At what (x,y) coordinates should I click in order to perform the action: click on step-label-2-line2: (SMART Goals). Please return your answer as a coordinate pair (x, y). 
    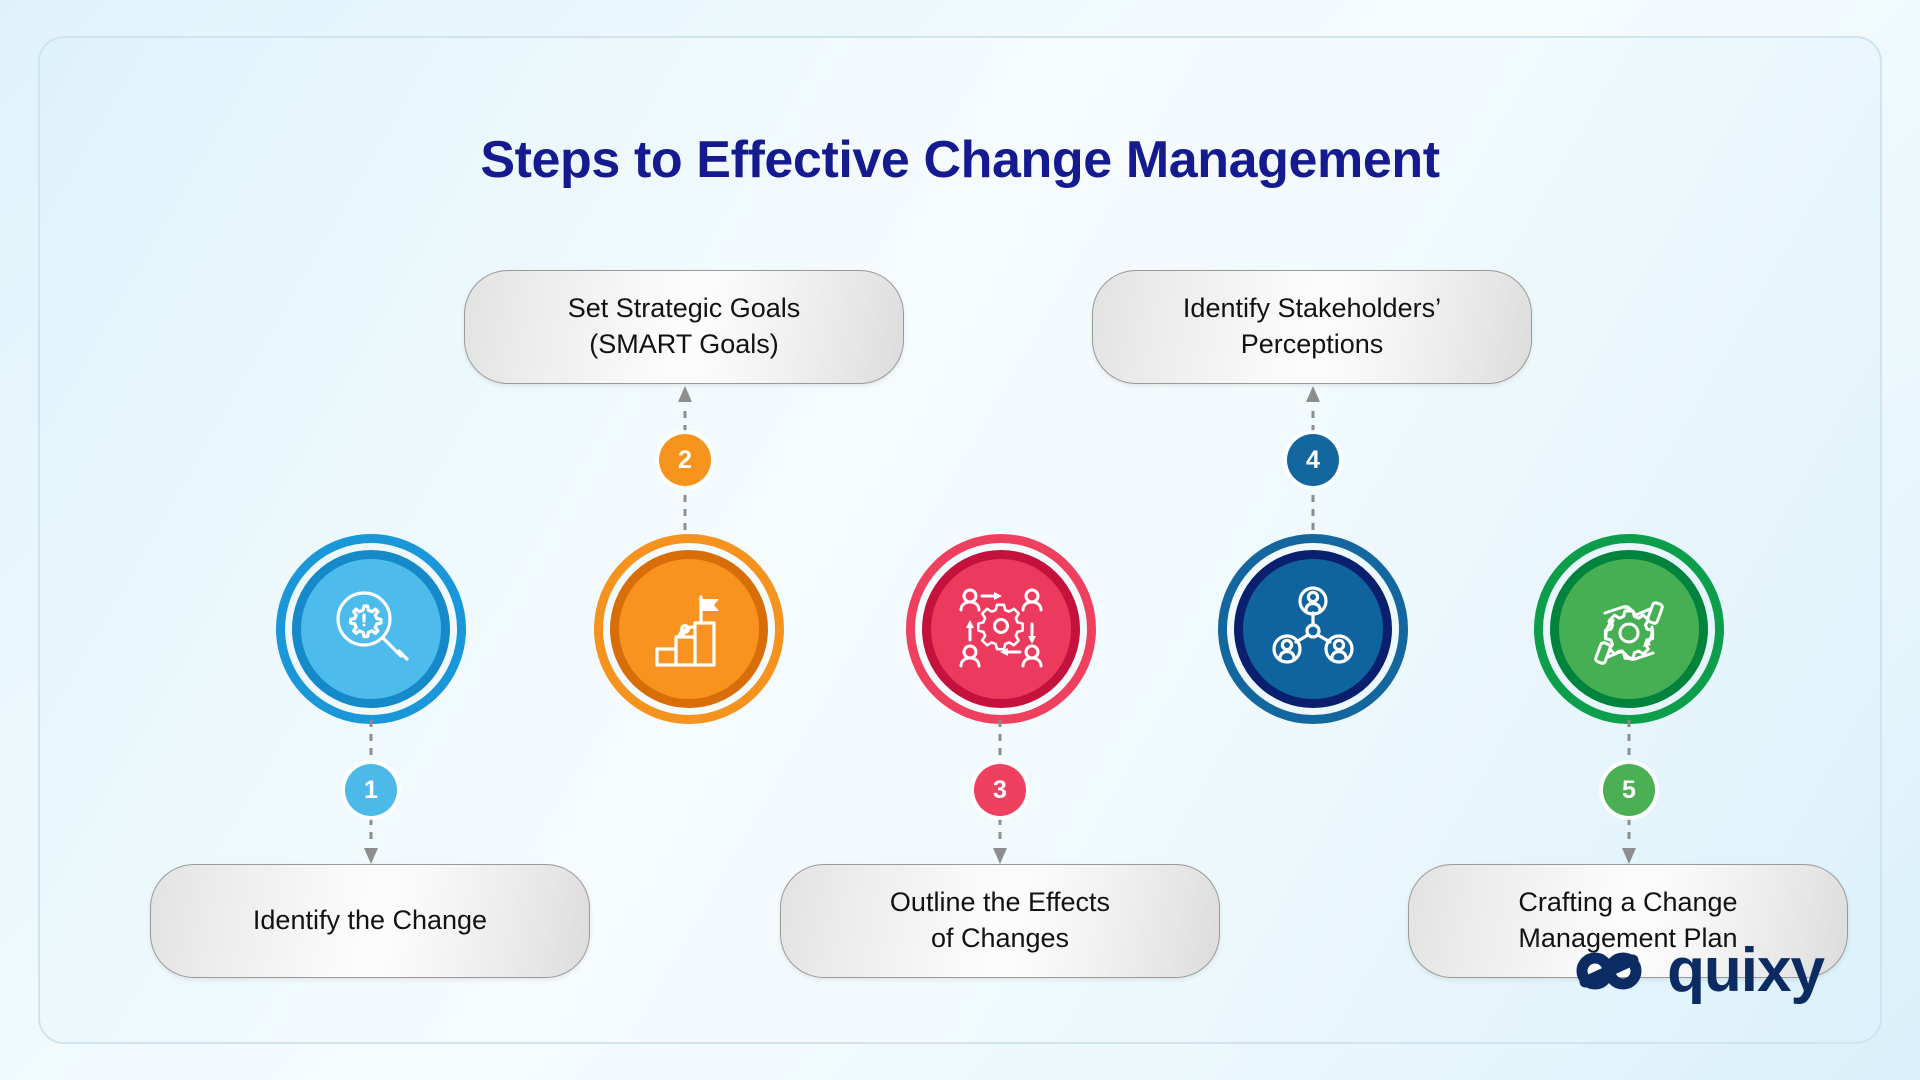
    Looking at the image, I should click on (684, 344).